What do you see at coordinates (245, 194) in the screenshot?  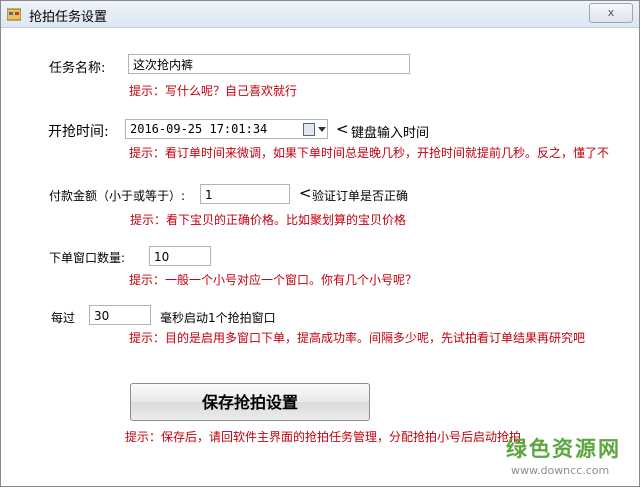 I see `payment-input: 1` at bounding box center [245, 194].